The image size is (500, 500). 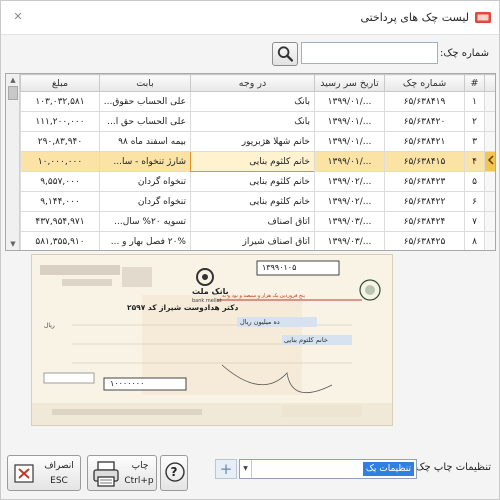 What do you see at coordinates (328, 469) in the screenshot?
I see `print-settings-select: تنظیمات یک ▼` at bounding box center [328, 469].